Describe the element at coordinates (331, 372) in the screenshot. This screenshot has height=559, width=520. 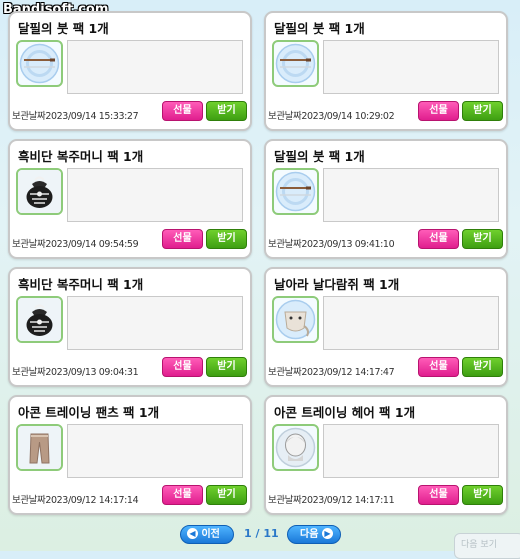
I see `storage-date: 보관날짜2023/09/12 14:17:47` at that location.